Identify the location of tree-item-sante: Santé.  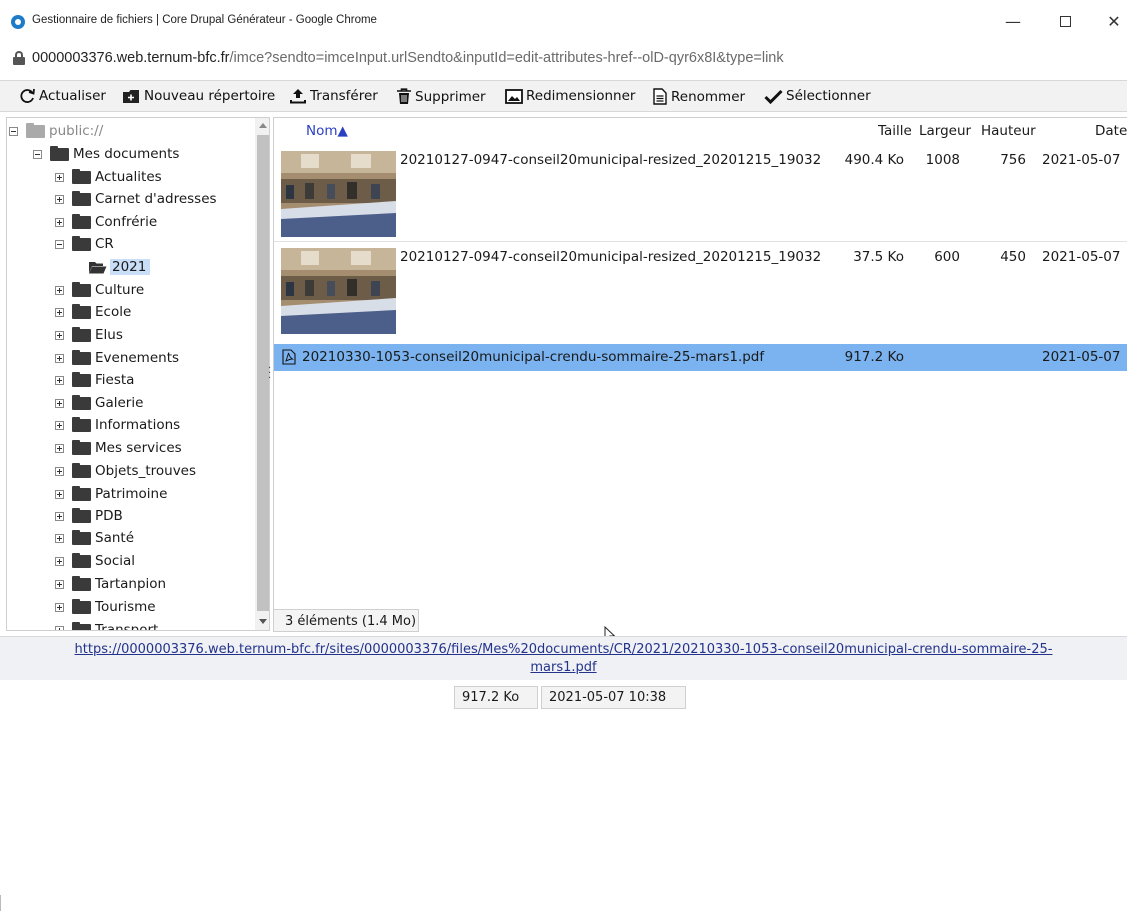
(94, 538).